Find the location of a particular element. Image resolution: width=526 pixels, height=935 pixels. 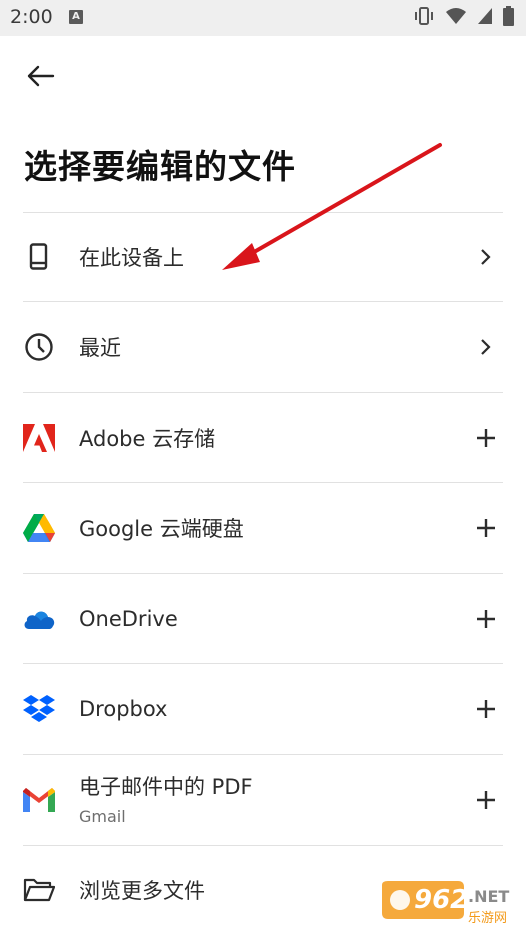

signal-icon is located at coordinates (485, 18).